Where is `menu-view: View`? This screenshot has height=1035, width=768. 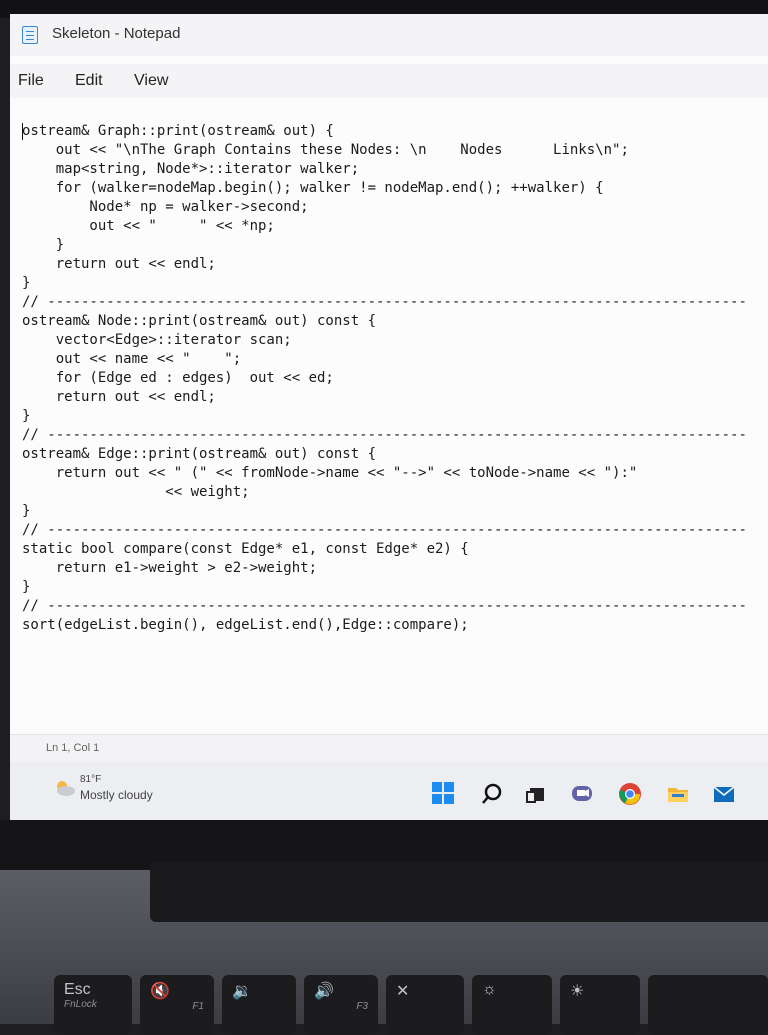
menu-view: View is located at coordinates (151, 81).